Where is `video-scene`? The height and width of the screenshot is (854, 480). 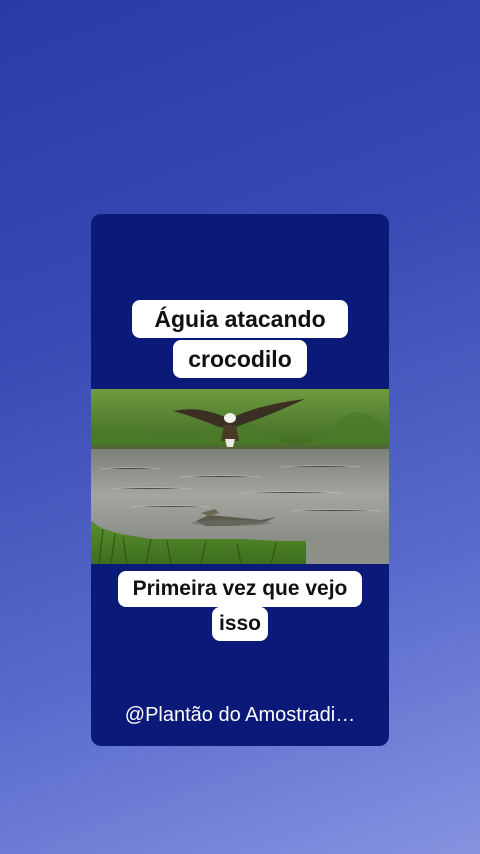 video-scene is located at coordinates (240, 476).